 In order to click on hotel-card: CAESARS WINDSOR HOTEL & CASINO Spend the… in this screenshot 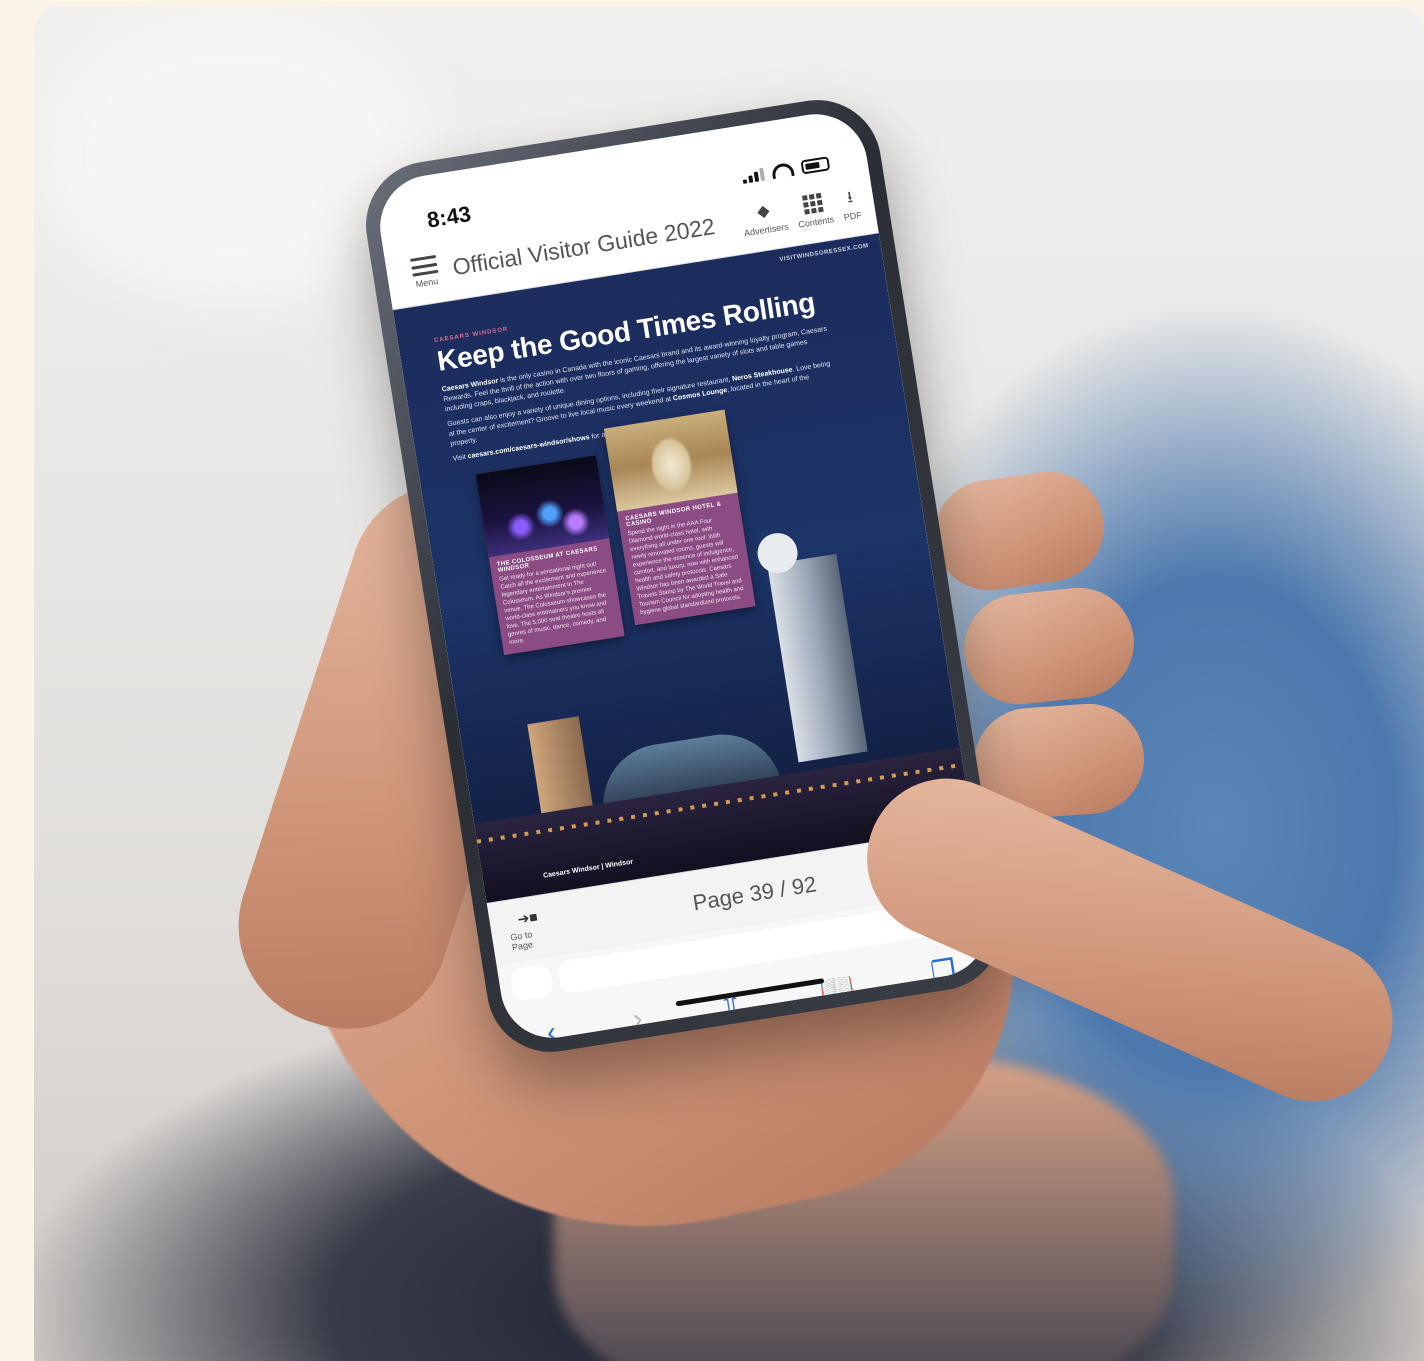, I will do `click(679, 517)`.